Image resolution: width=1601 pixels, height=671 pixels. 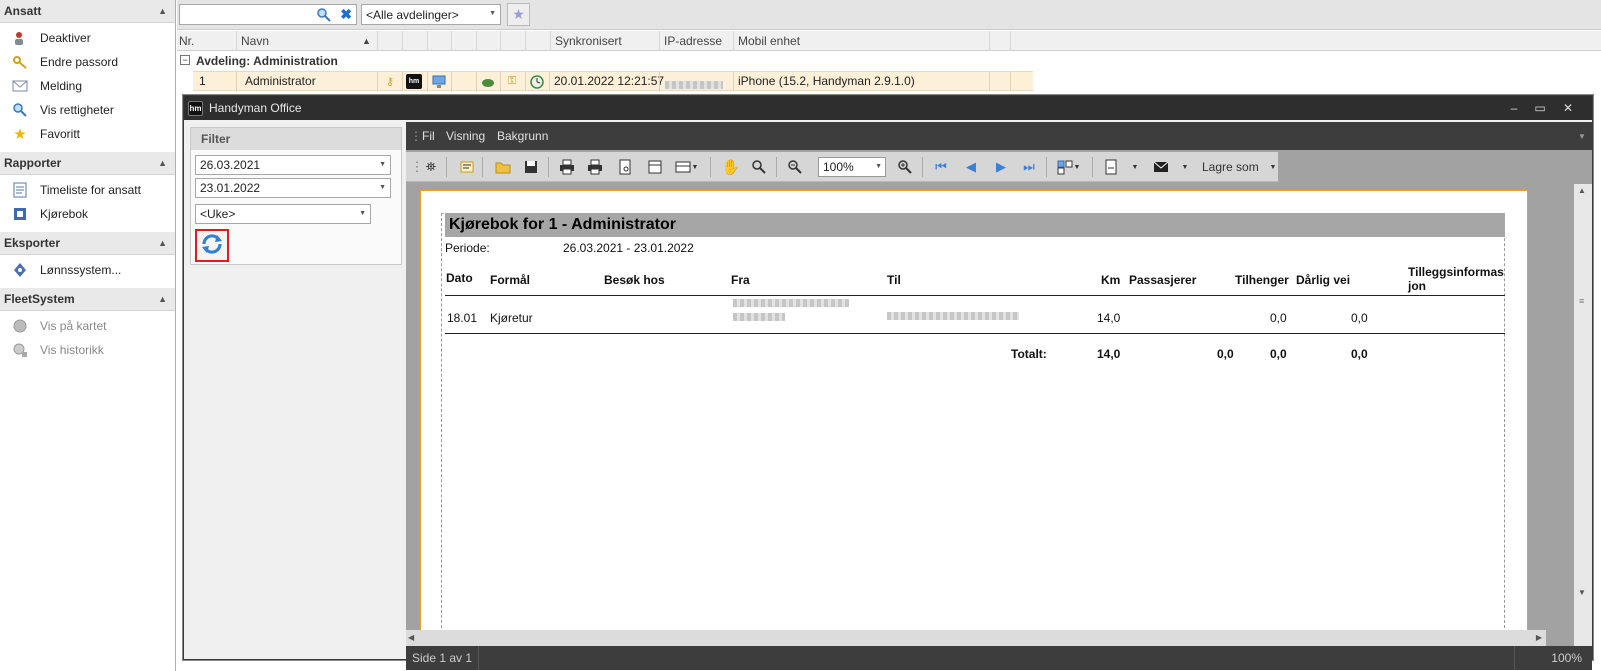 I want to click on hand-icon: ✋, so click(x=731, y=167).